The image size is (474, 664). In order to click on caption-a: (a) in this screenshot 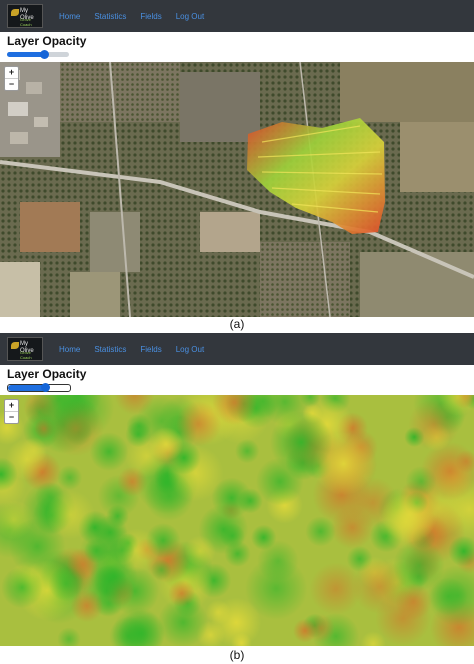, I will do `click(237, 324)`.